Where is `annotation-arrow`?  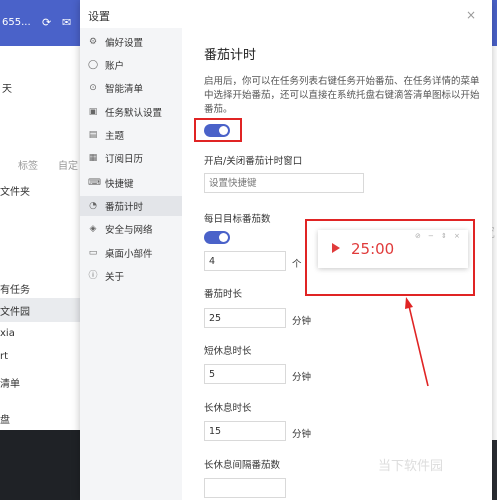 annotation-arrow is located at coordinates (417, 342).